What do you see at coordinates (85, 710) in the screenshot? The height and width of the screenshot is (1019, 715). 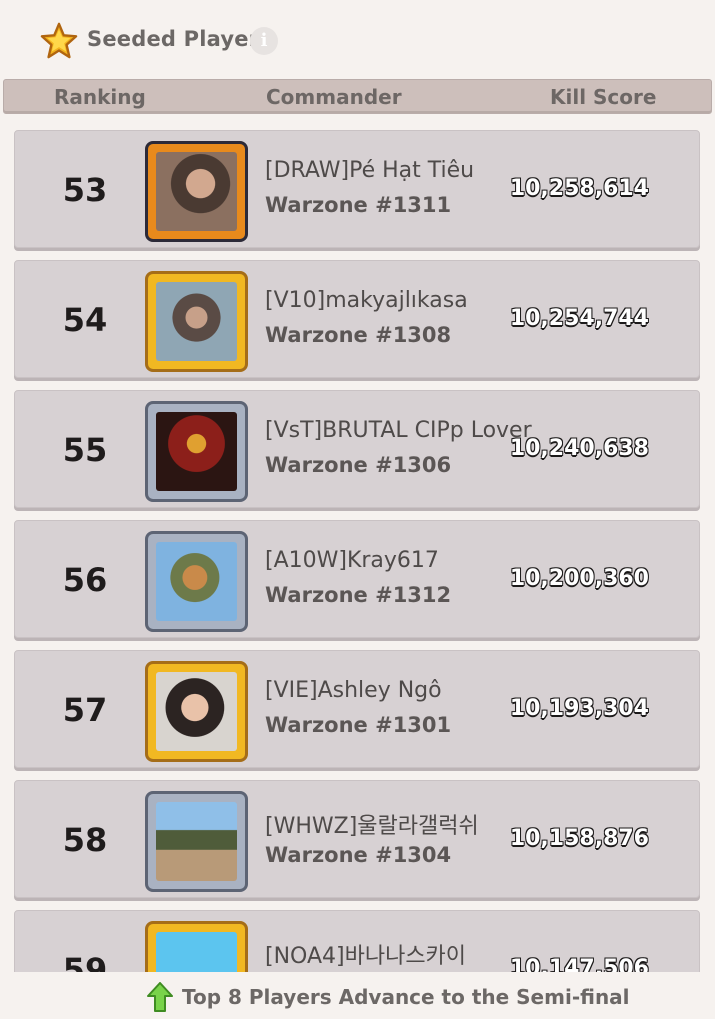 I see `row-rank: 57` at bounding box center [85, 710].